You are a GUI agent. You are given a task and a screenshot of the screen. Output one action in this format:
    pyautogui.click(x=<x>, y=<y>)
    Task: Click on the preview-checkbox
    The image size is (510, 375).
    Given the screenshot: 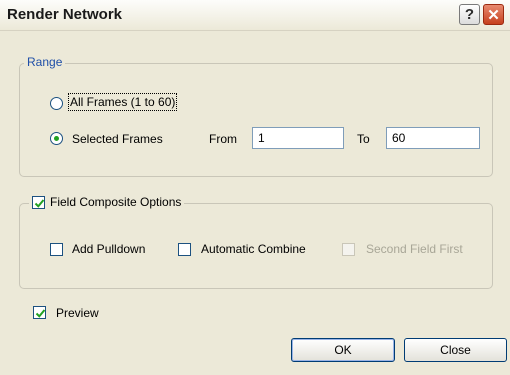 What is the action you would take?
    pyautogui.click(x=39, y=312)
    